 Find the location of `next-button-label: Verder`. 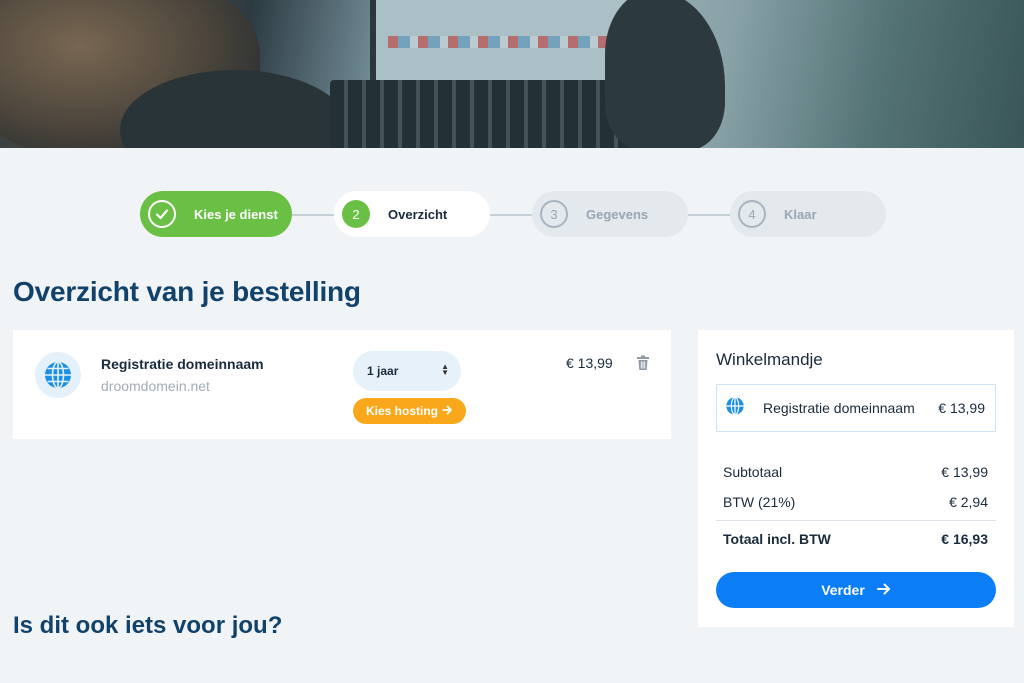

next-button-label: Verder is located at coordinates (843, 590).